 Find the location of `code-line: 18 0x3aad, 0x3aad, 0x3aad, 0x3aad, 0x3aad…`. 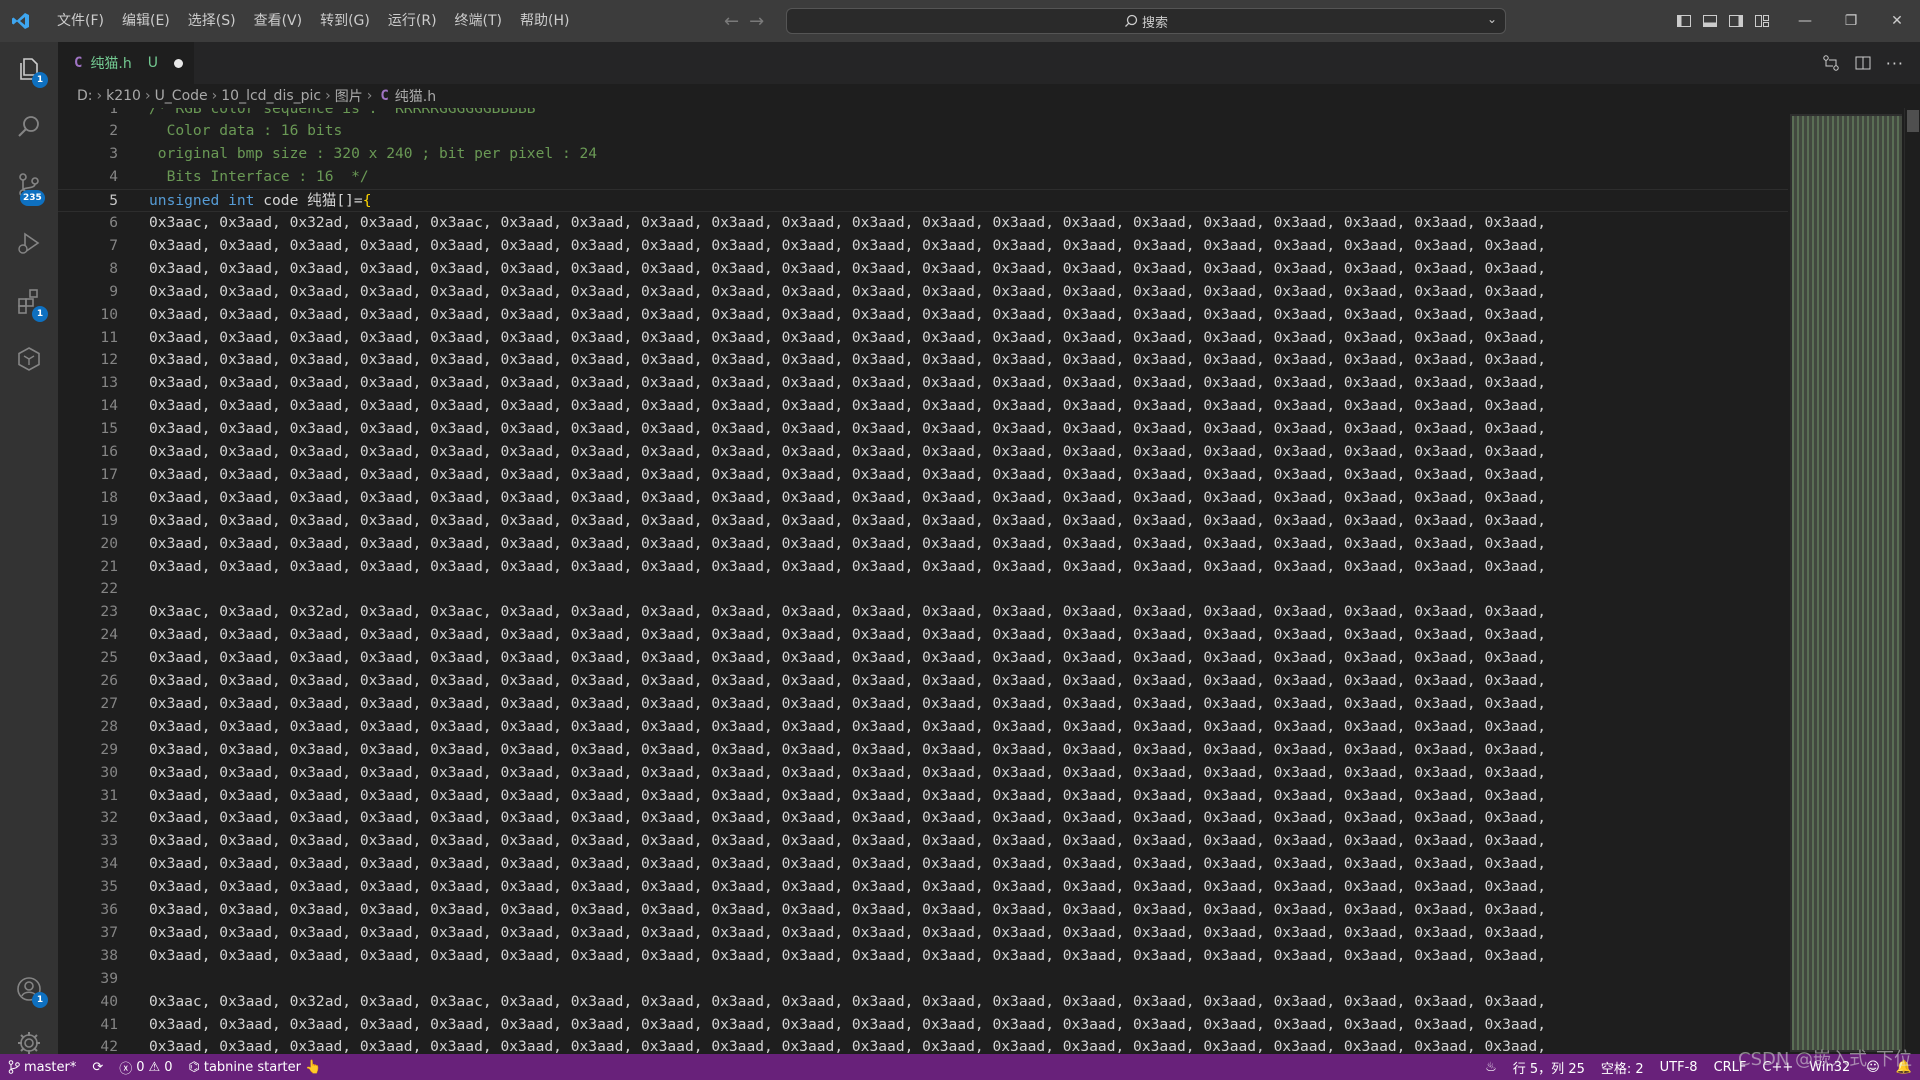

code-line: 18 0x3aad, 0x3aad, 0x3aad, 0x3aad, 0x3aad… is located at coordinates (923, 498).